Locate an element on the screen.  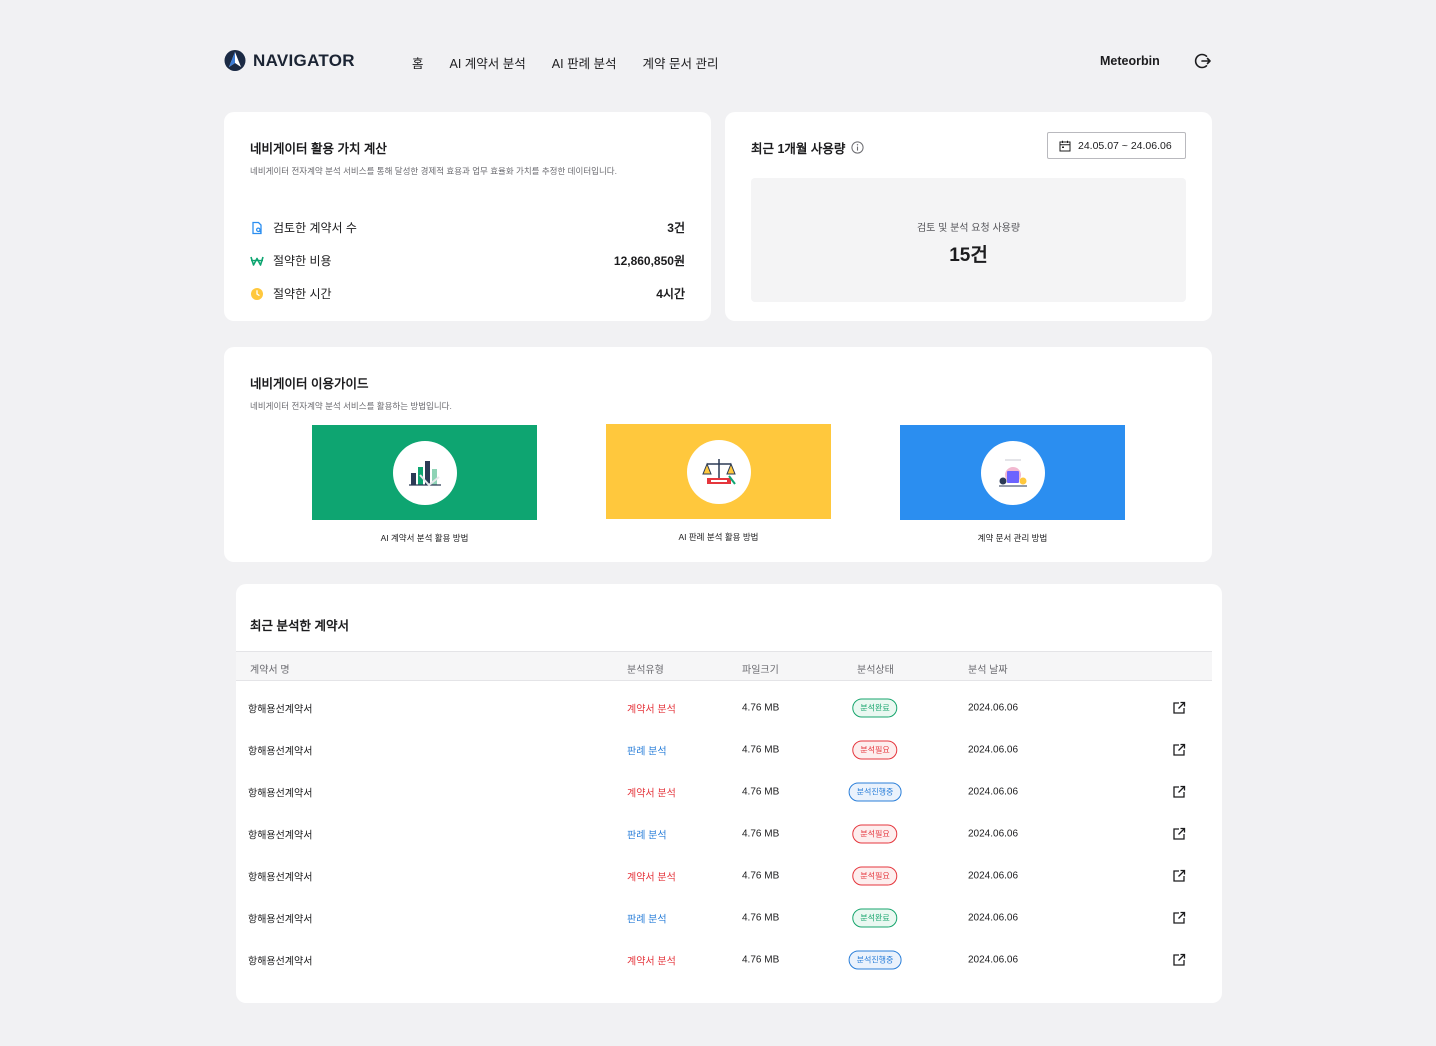
guide-card-title: 네비게이터 이용가이드 is located at coordinates (309, 384).